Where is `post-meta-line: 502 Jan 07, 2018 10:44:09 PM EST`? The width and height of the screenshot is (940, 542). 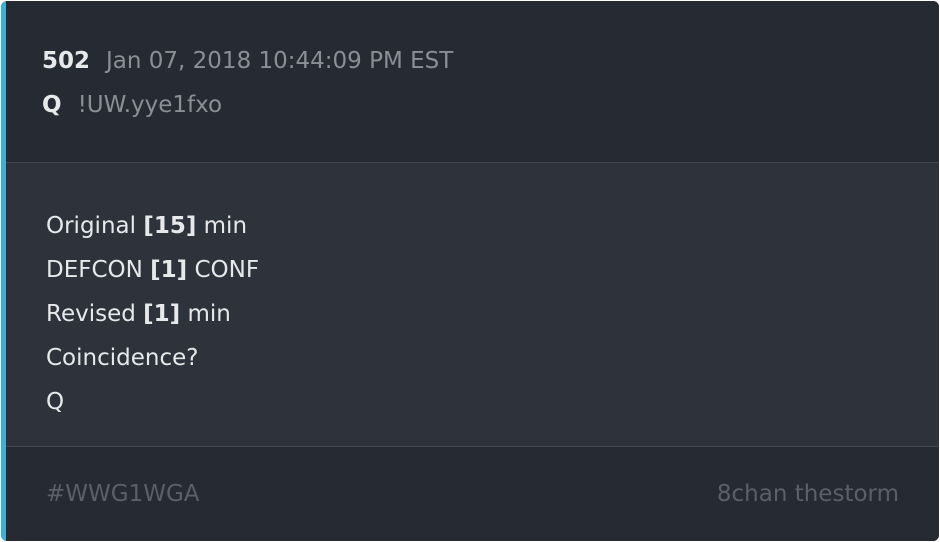 post-meta-line: 502 Jan 07, 2018 10:44:09 PM EST is located at coordinates (247, 61).